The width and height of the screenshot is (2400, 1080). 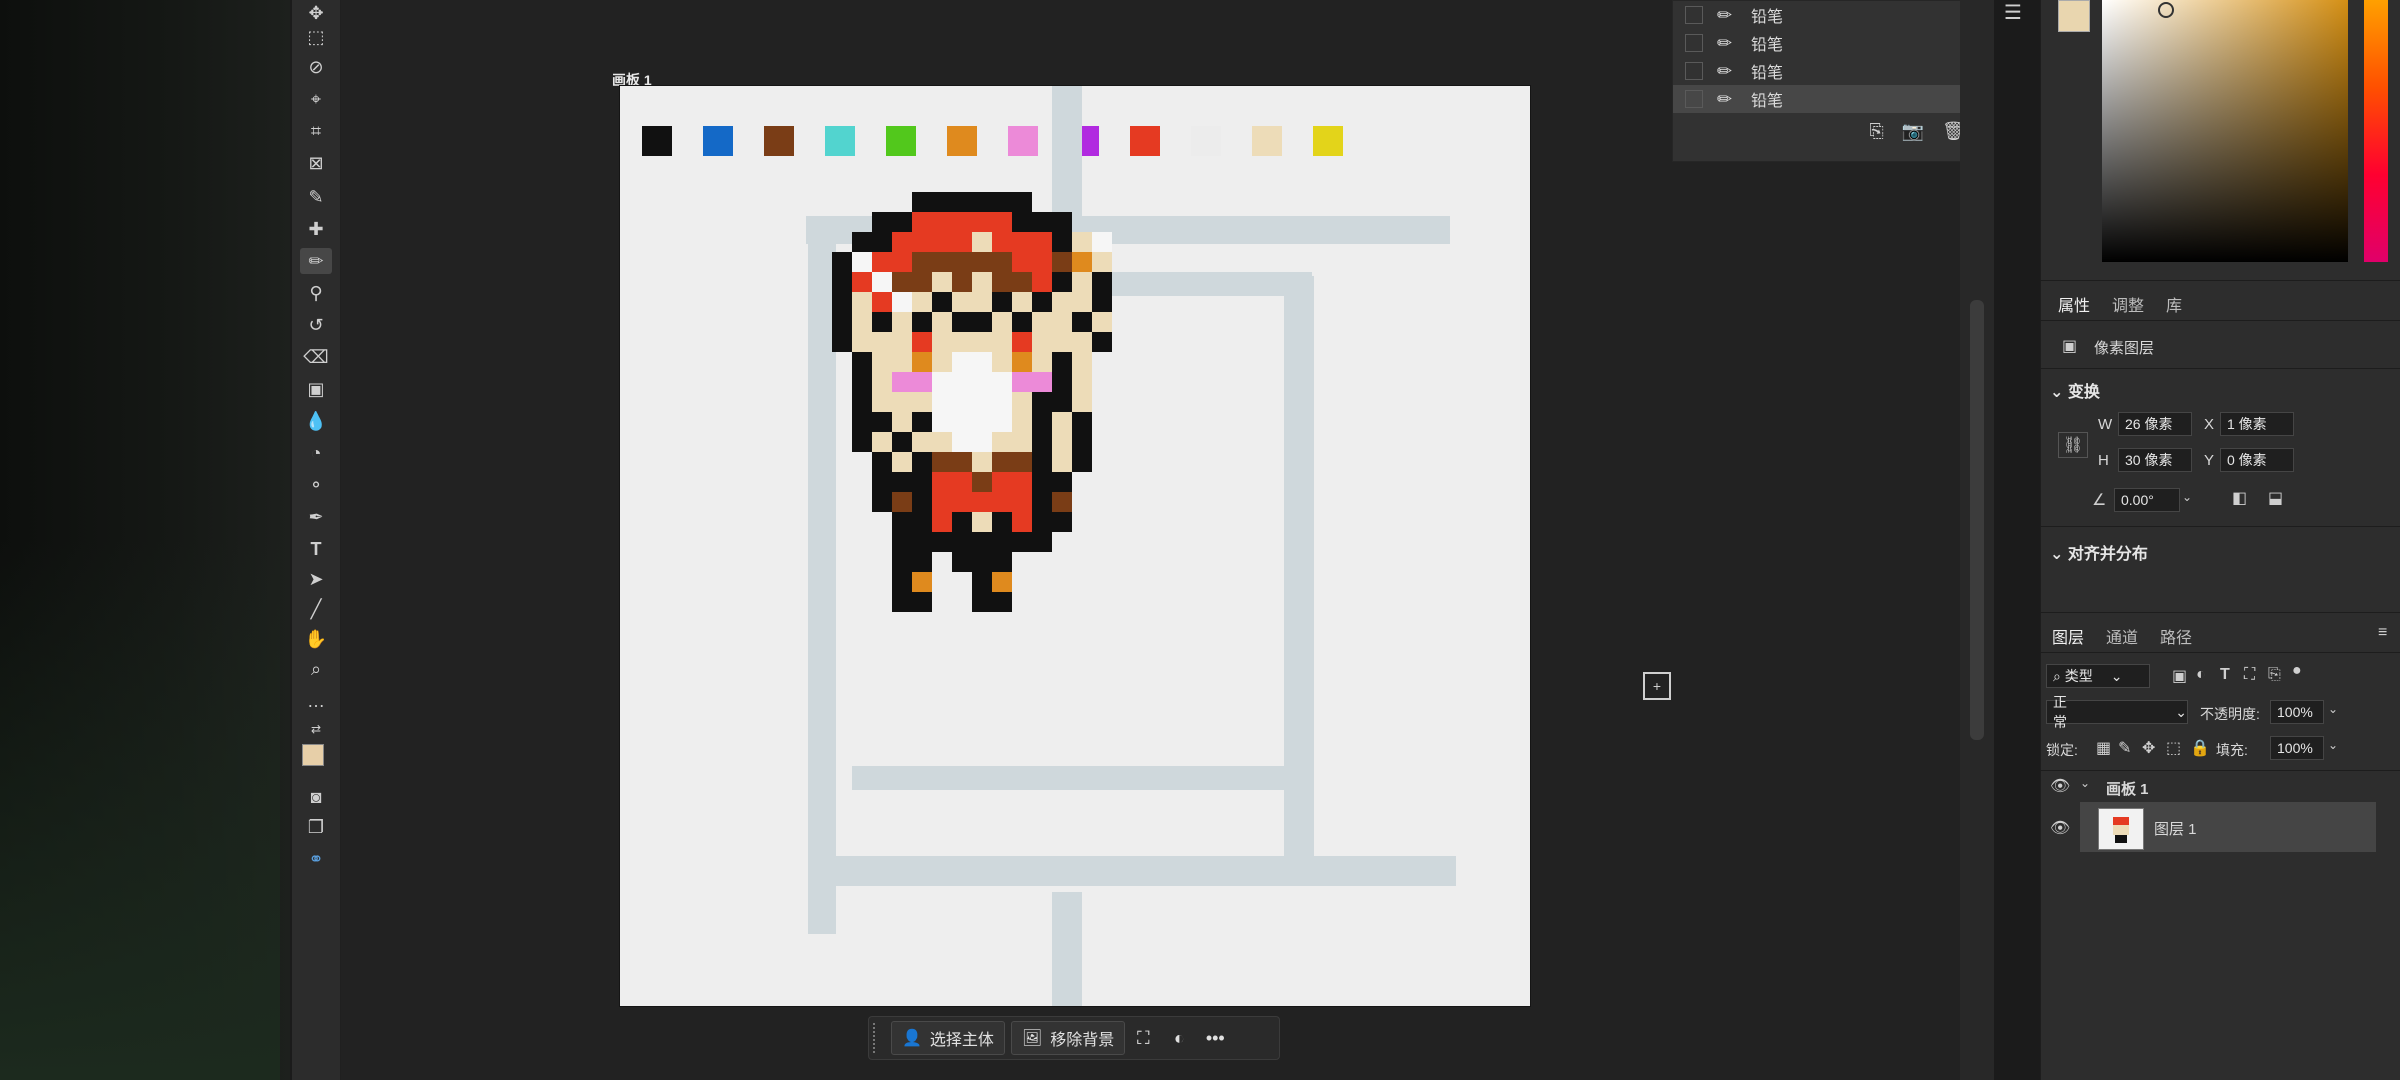 I want to click on eyedropper-tool-icon: ✎, so click(x=316, y=197).